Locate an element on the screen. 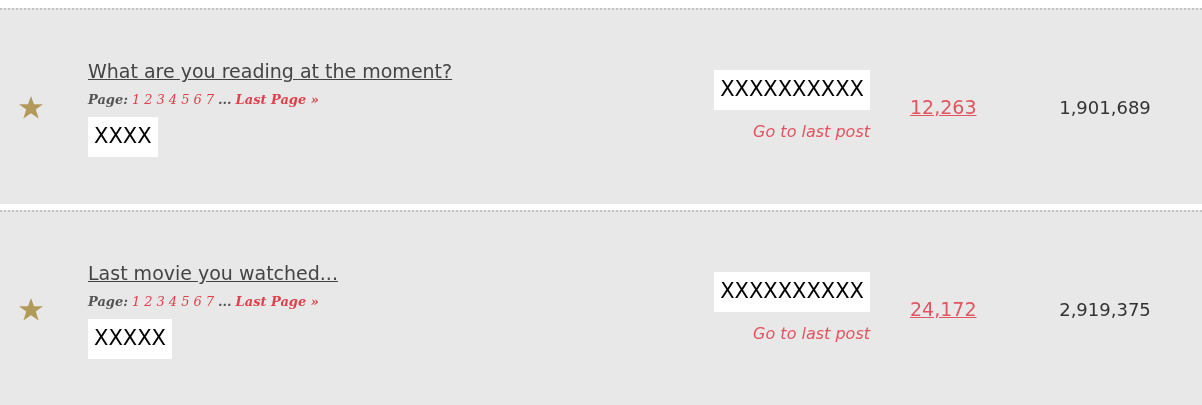  replies-count: 12,263 is located at coordinates (943, 106).